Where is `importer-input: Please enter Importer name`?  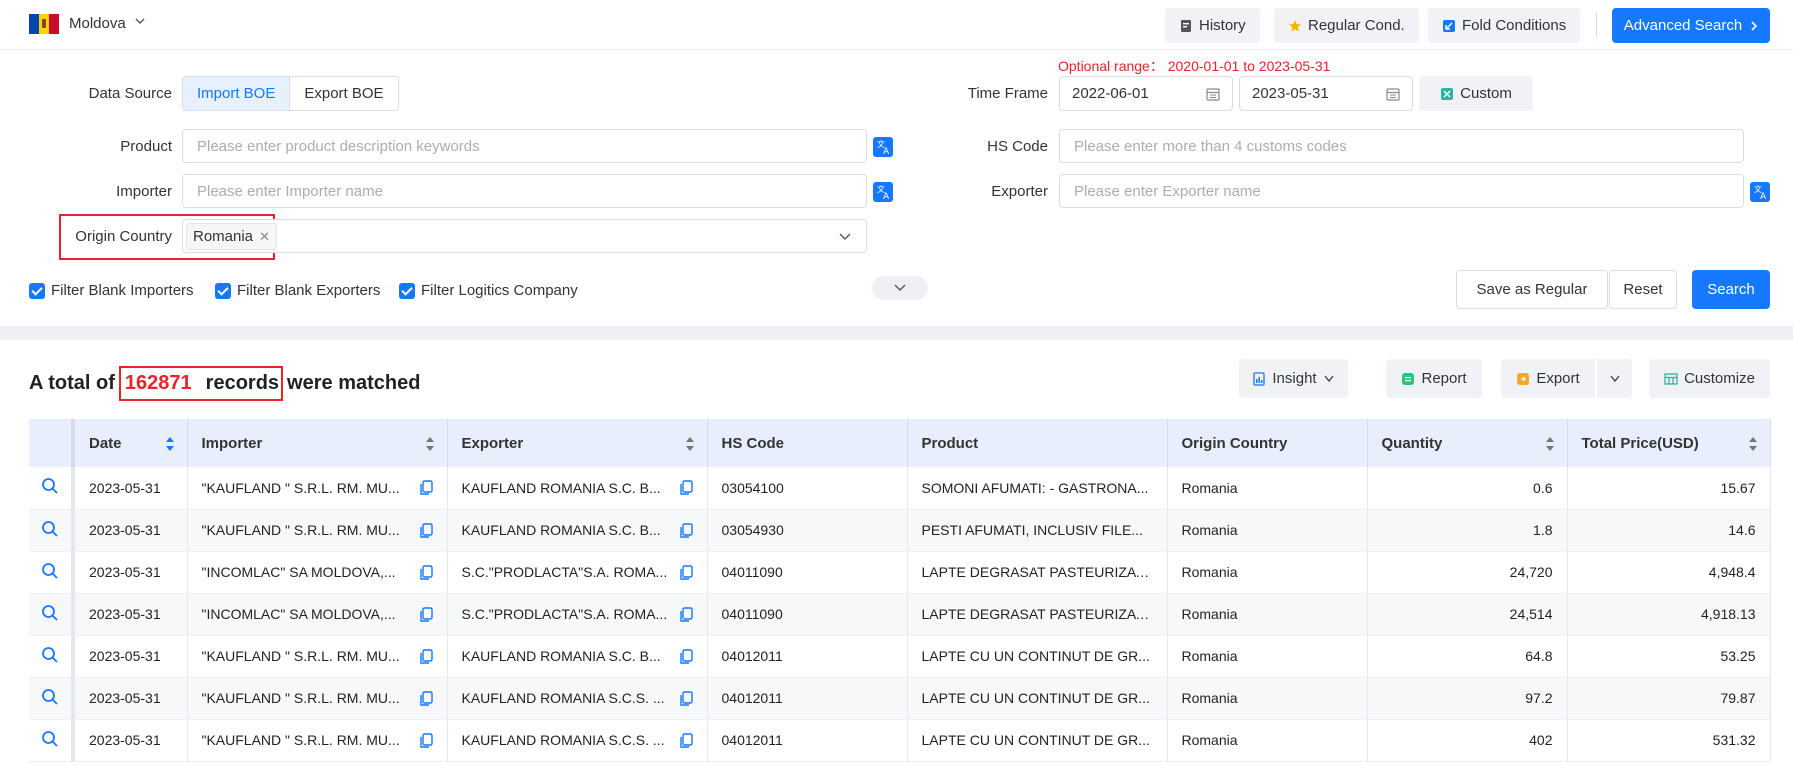
importer-input: Please enter Importer name is located at coordinates (524, 191).